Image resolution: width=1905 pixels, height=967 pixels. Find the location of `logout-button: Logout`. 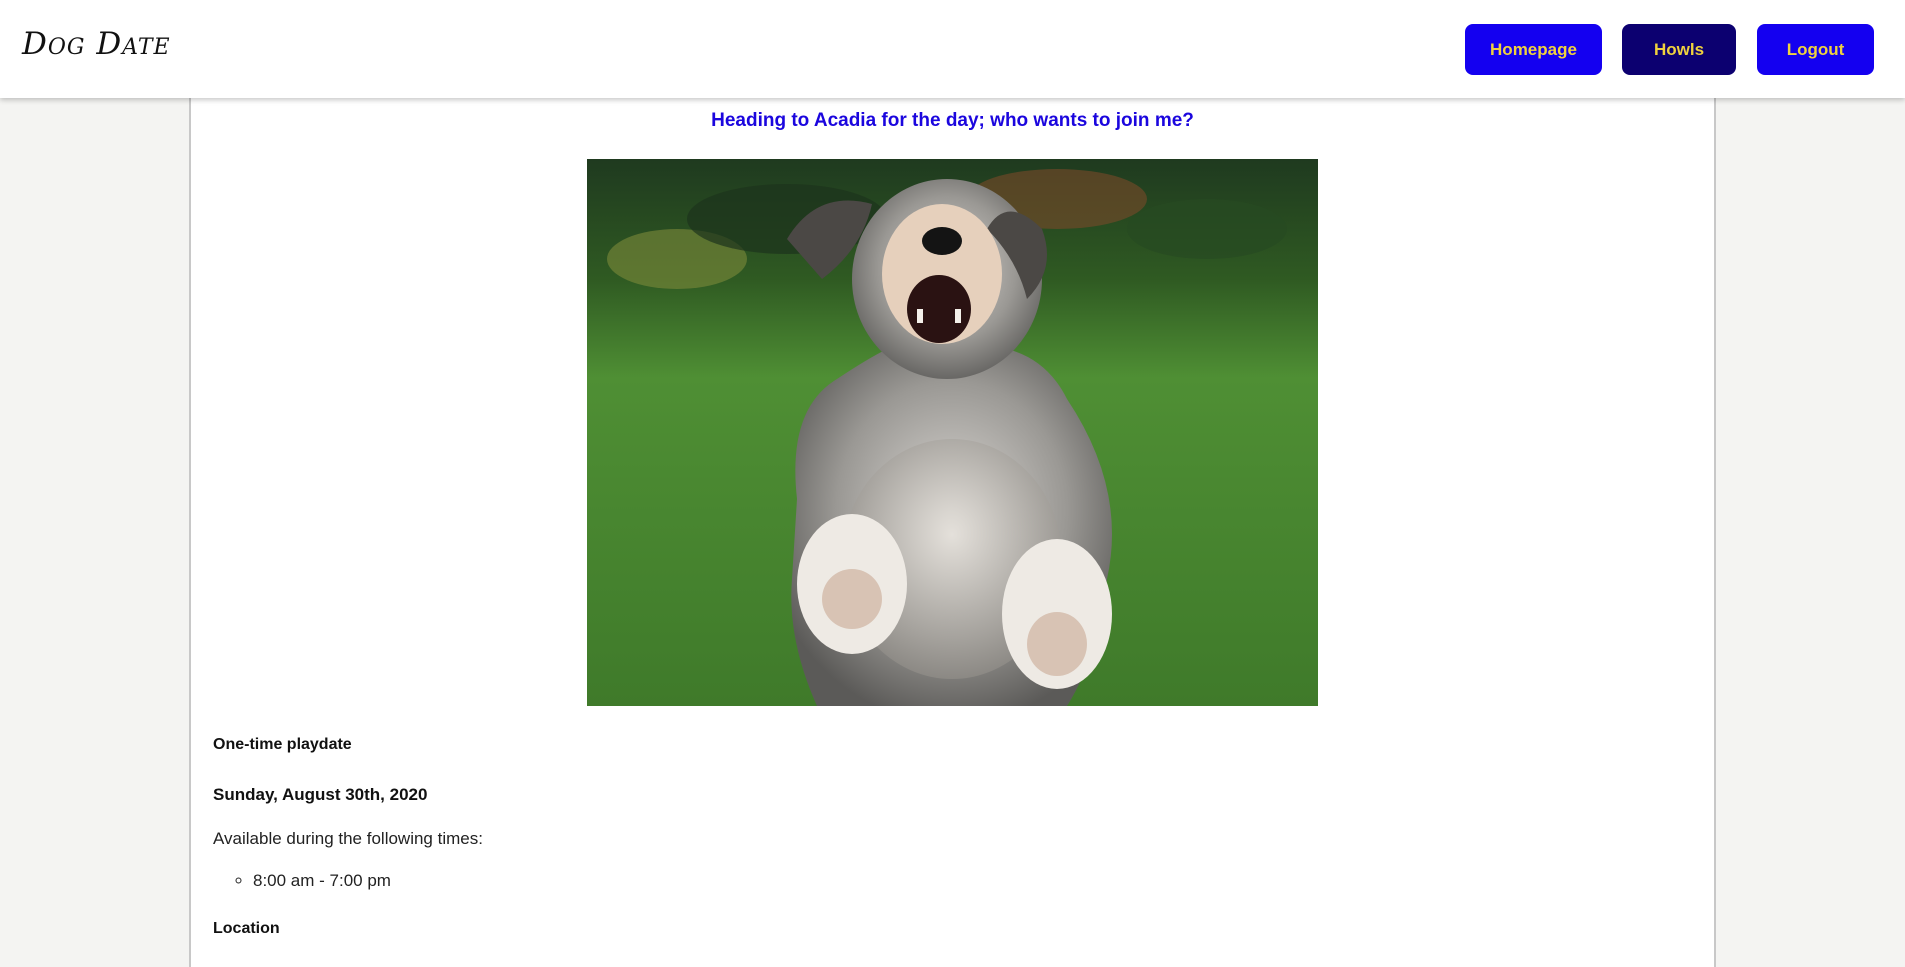

logout-button: Logout is located at coordinates (1815, 49).